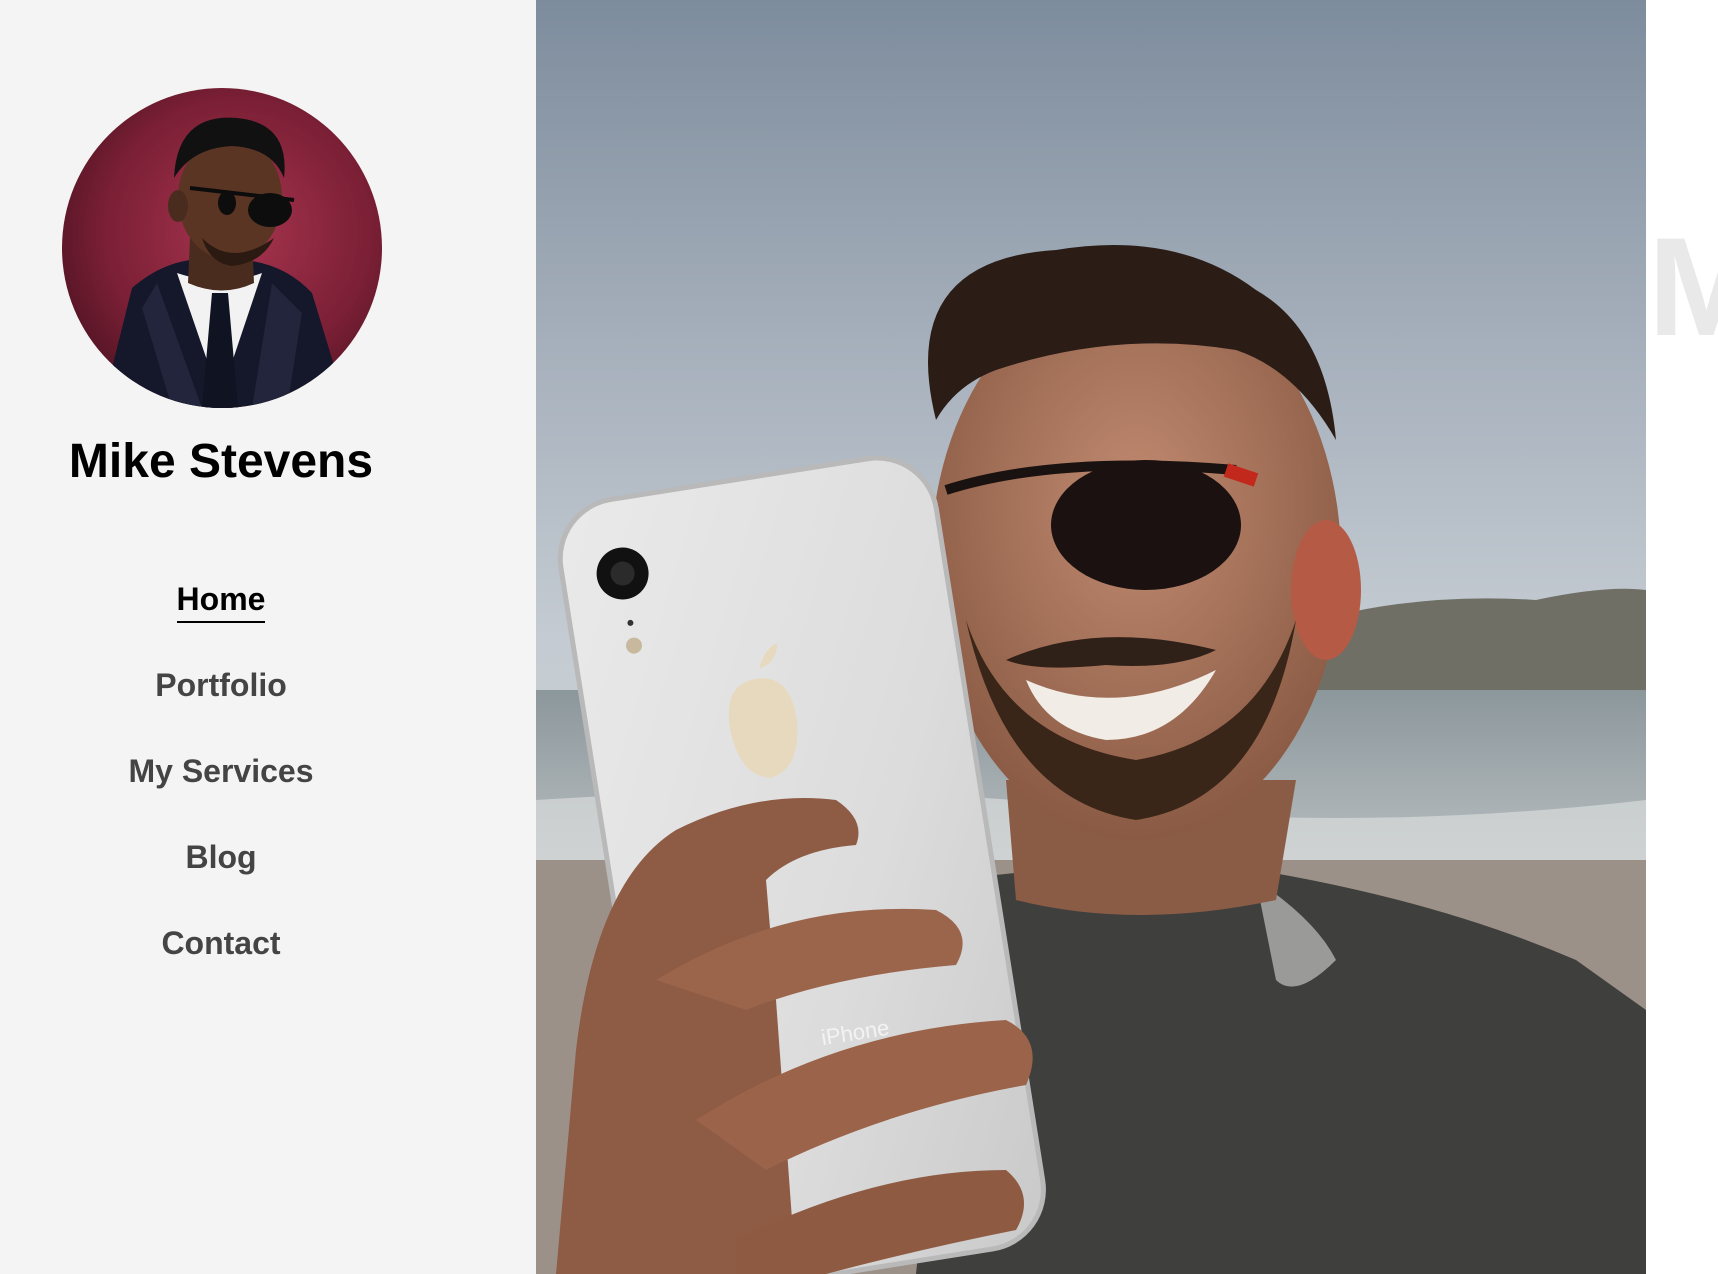 This screenshot has height=1274, width=1718. What do you see at coordinates (221, 461) in the screenshot?
I see `site-name: Mike Stevens` at bounding box center [221, 461].